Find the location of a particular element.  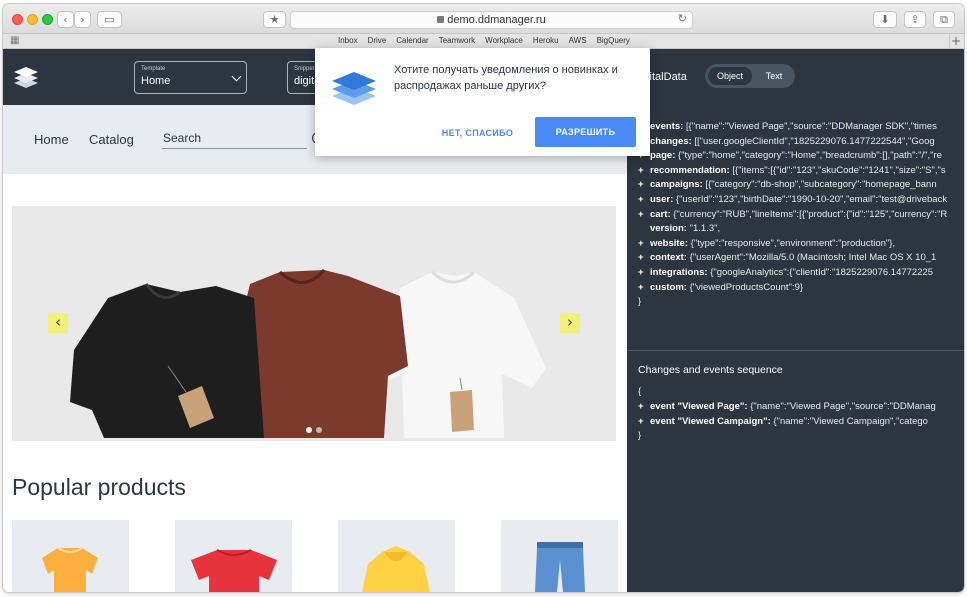

popular-products-title: Popular products is located at coordinates (99, 487).